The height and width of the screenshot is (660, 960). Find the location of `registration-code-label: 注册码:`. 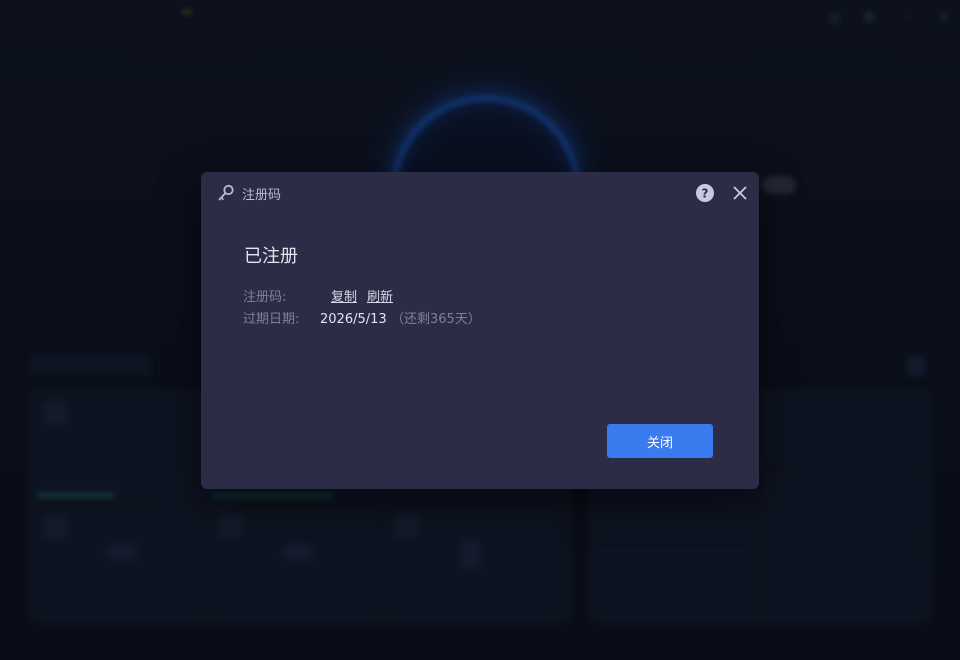

registration-code-label: 注册码: is located at coordinates (265, 297).